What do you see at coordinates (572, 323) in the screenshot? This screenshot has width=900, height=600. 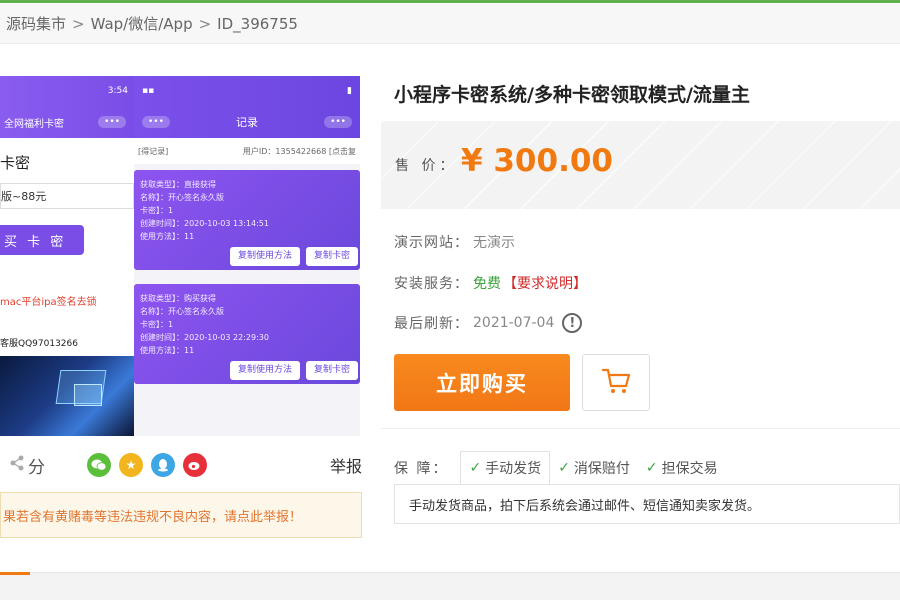 I see `info-icon: !` at bounding box center [572, 323].